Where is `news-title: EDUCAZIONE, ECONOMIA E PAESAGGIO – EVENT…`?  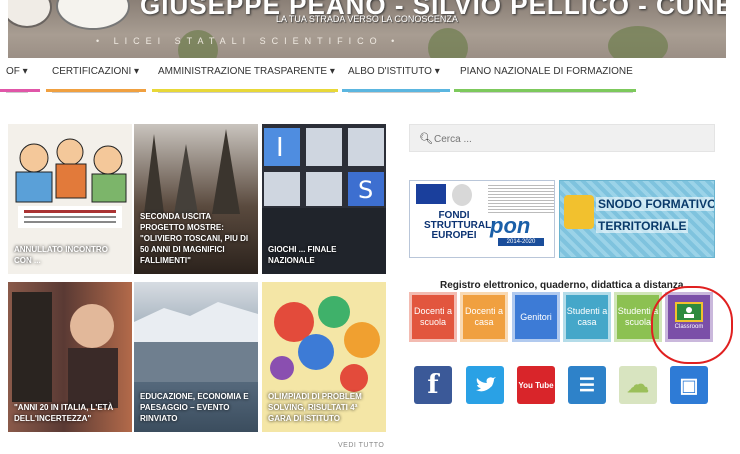
news-title: EDUCAZIONE, ECONOMIA E PAESAGGIO – EVENT… is located at coordinates (194, 407).